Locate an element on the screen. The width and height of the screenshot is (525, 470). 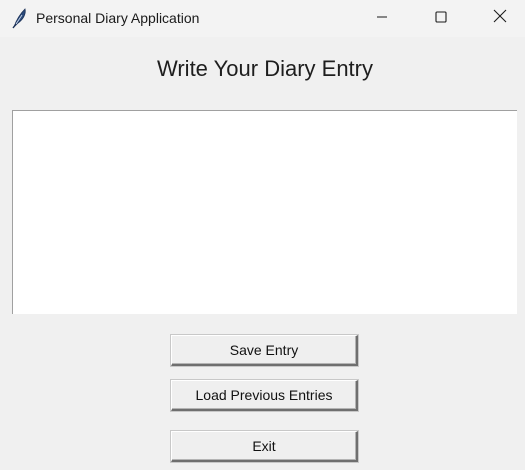
page-title: Write Your Diary Entry is located at coordinates (264, 68).